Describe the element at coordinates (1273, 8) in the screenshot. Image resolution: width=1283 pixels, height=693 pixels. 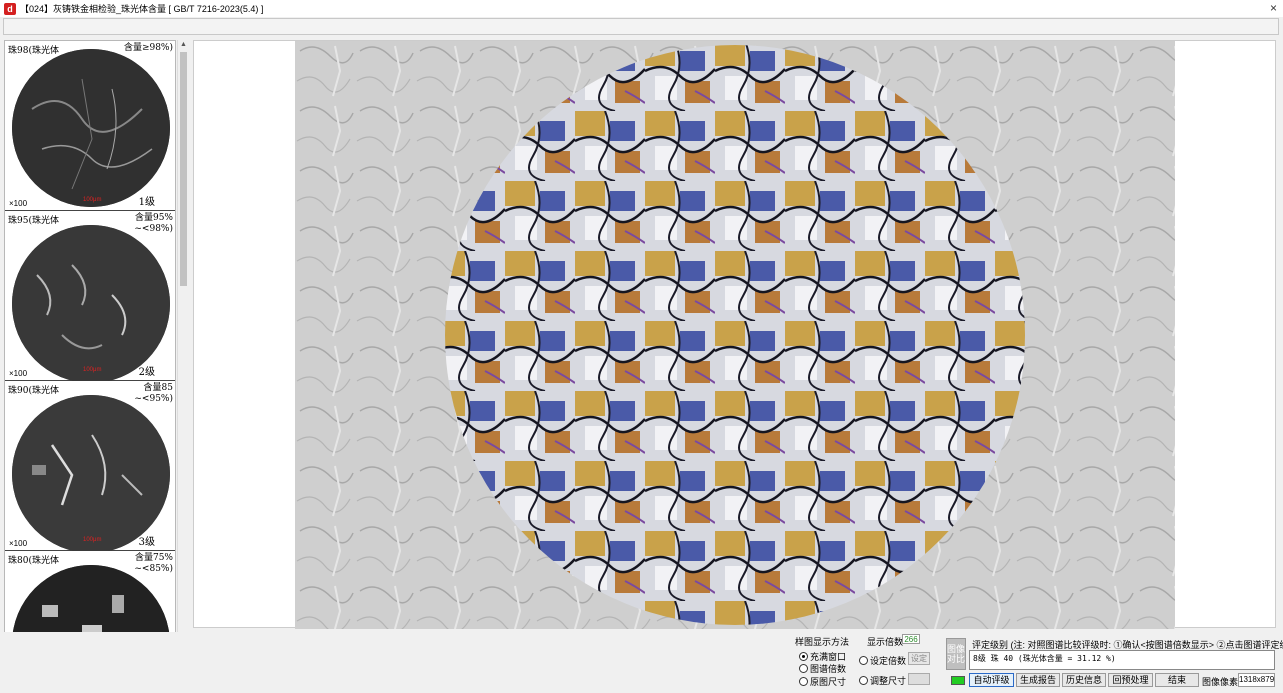
I see `close-button: ×` at that location.